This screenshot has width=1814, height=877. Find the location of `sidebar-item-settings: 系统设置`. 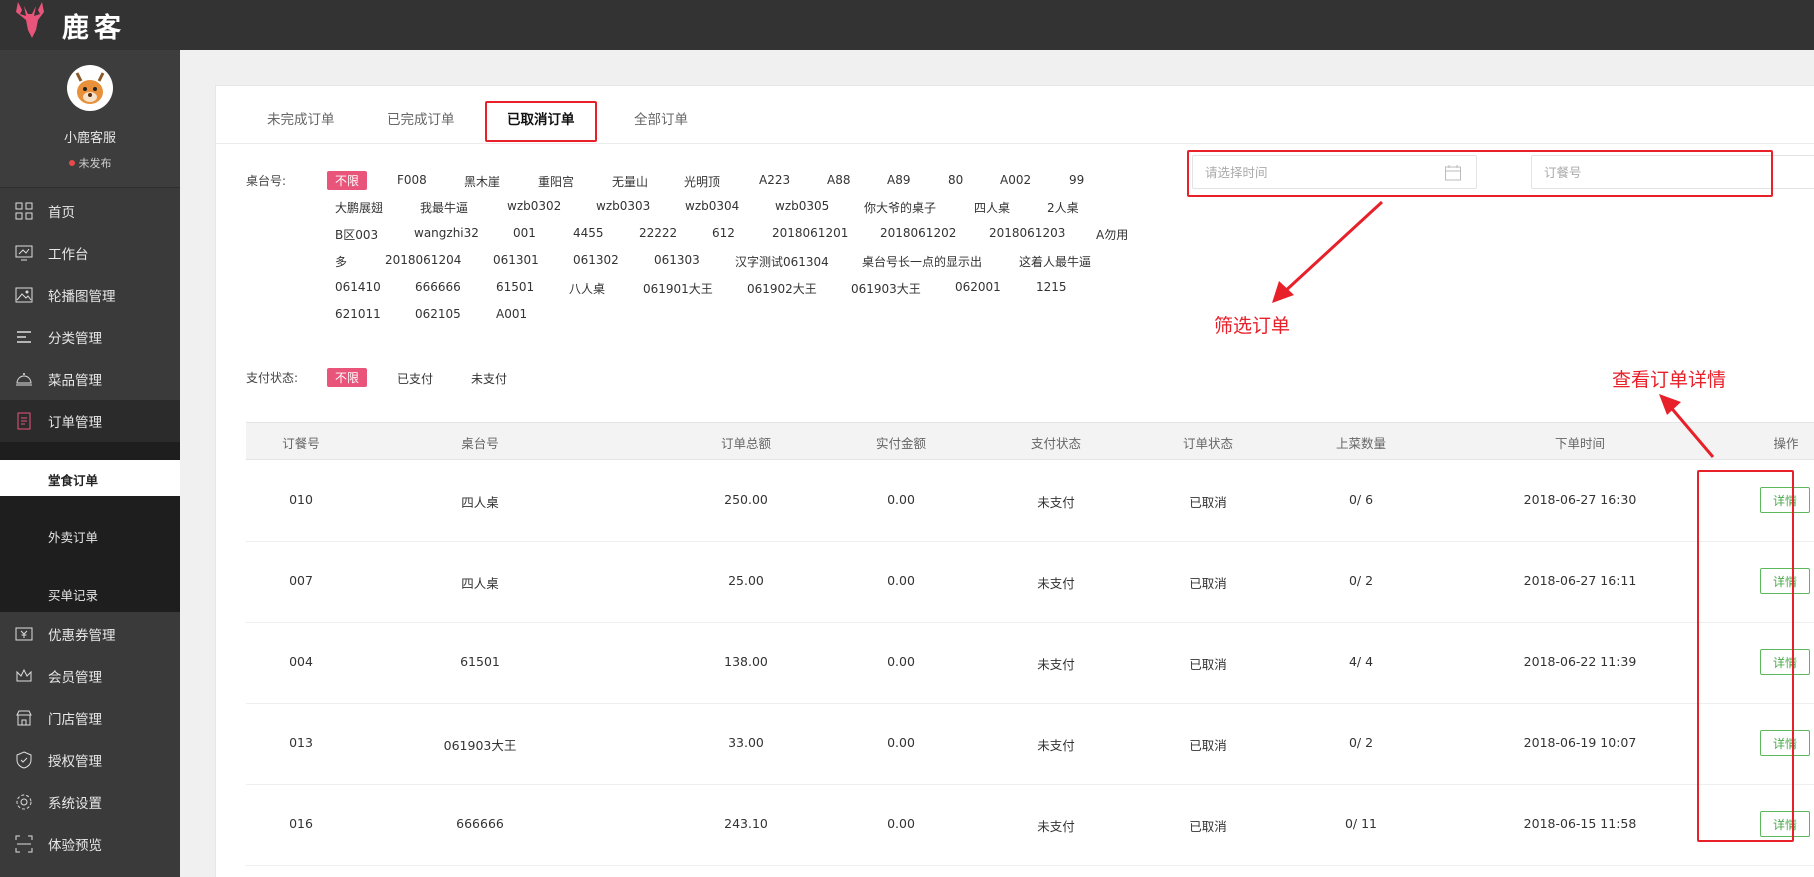

sidebar-item-settings: 系统设置 is located at coordinates (90, 802).